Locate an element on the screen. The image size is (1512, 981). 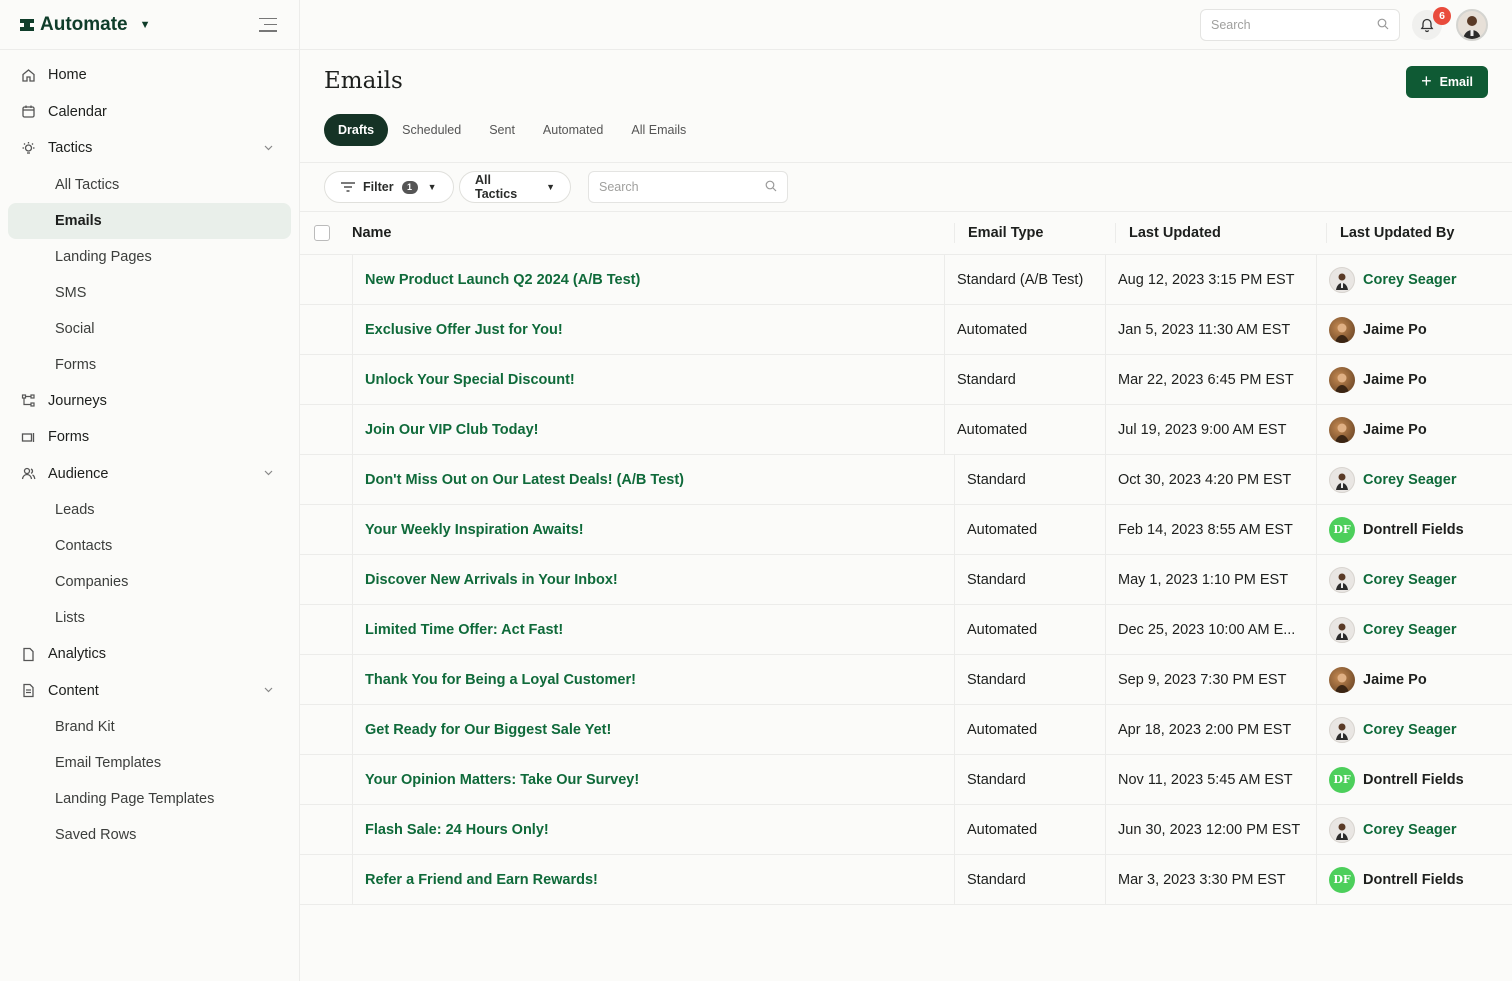
filter-button: Filter 1 ▼ is located at coordinates (389, 187).